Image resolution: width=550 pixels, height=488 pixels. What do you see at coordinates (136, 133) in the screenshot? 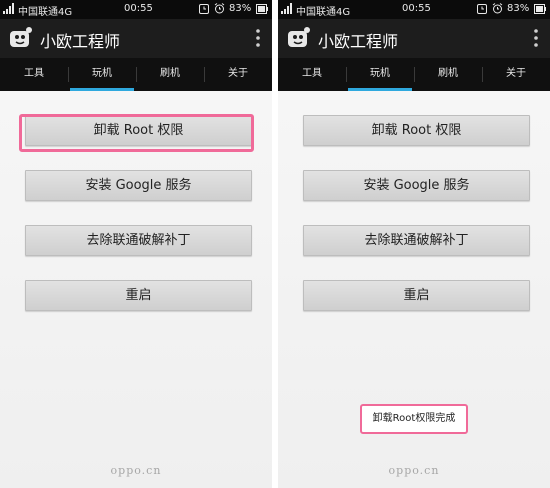
I see `button-highlight-frame` at bounding box center [136, 133].